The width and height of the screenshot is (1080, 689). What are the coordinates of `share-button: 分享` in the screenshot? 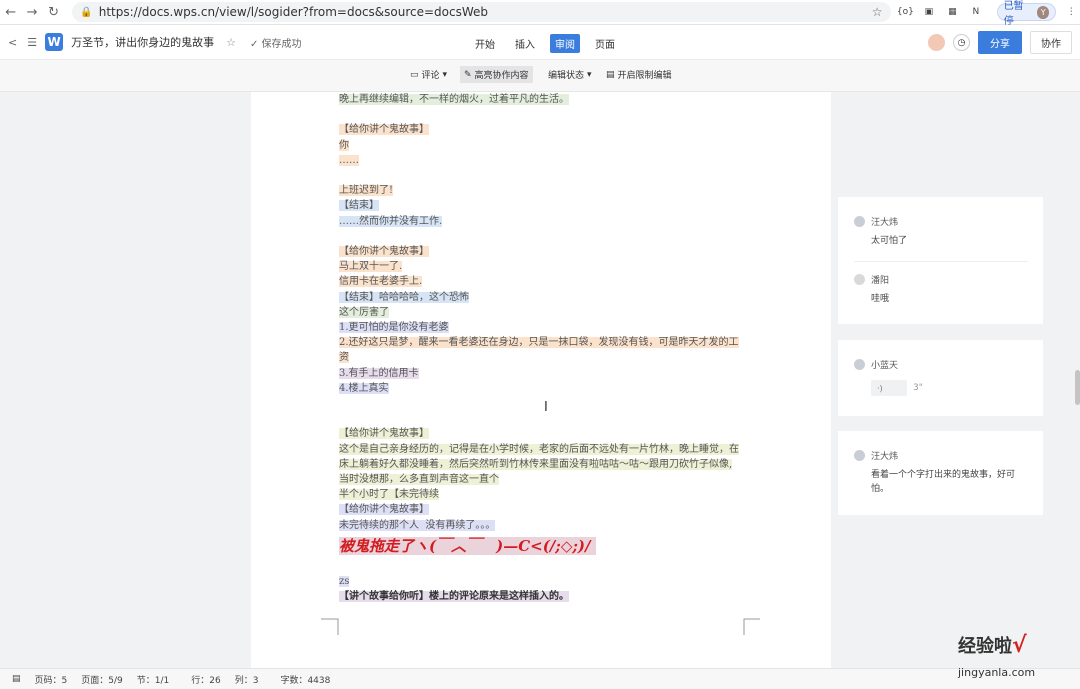 It's located at (1000, 42).